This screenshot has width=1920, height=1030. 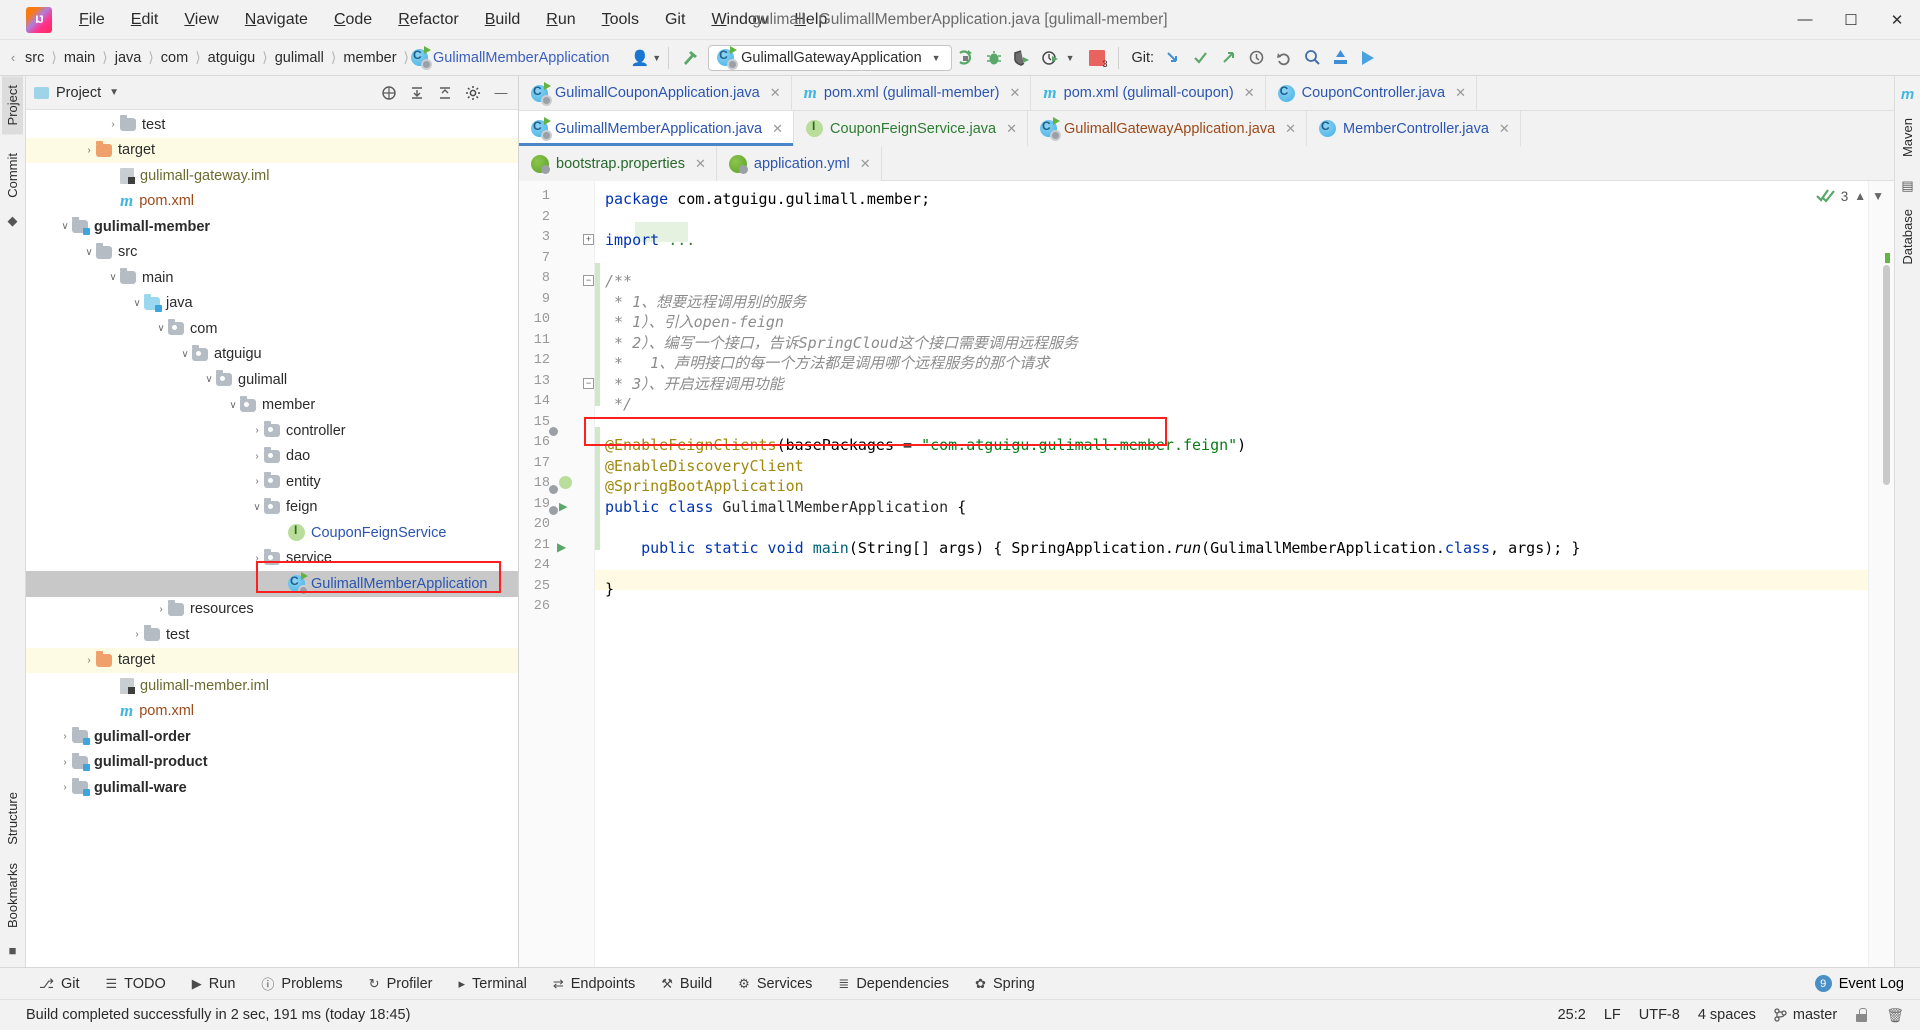 What do you see at coordinates (501, 93) in the screenshot?
I see `hide-panel-icon: —` at bounding box center [501, 93].